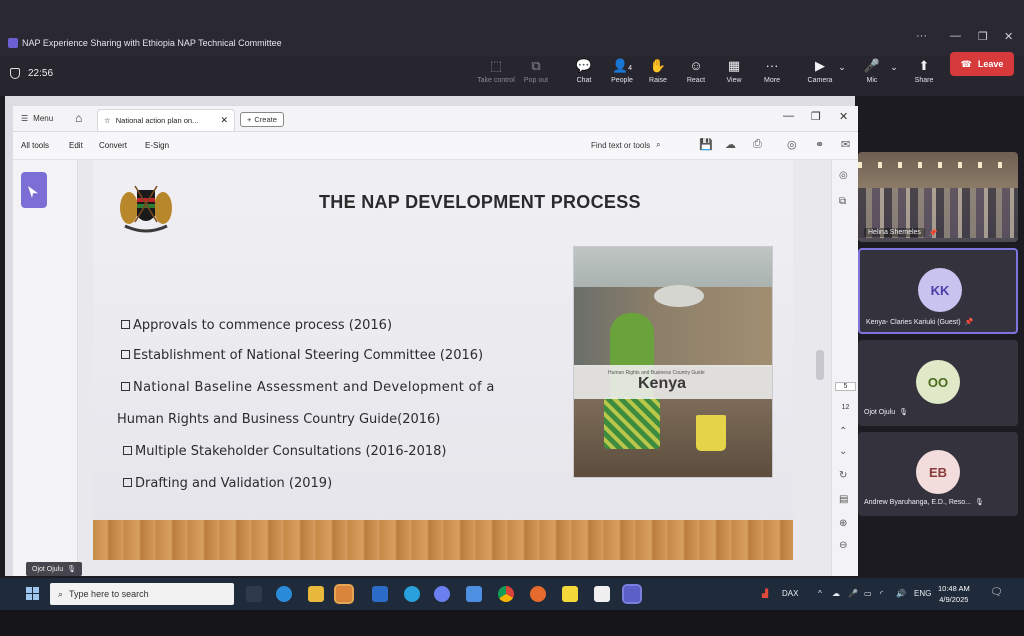 The image size is (1024, 636). Describe the element at coordinates (845, 386) in the screenshot. I see `current-page-field: 5` at that location.